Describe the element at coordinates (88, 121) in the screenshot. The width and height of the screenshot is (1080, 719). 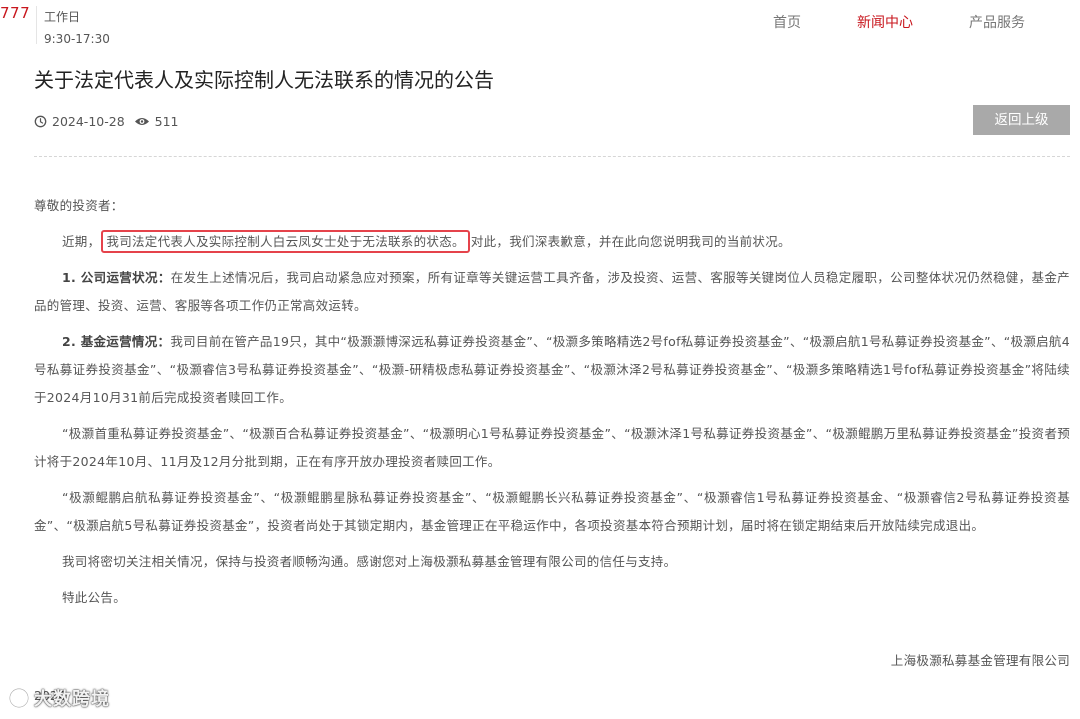
I see `article-date: 2024-10-28` at that location.